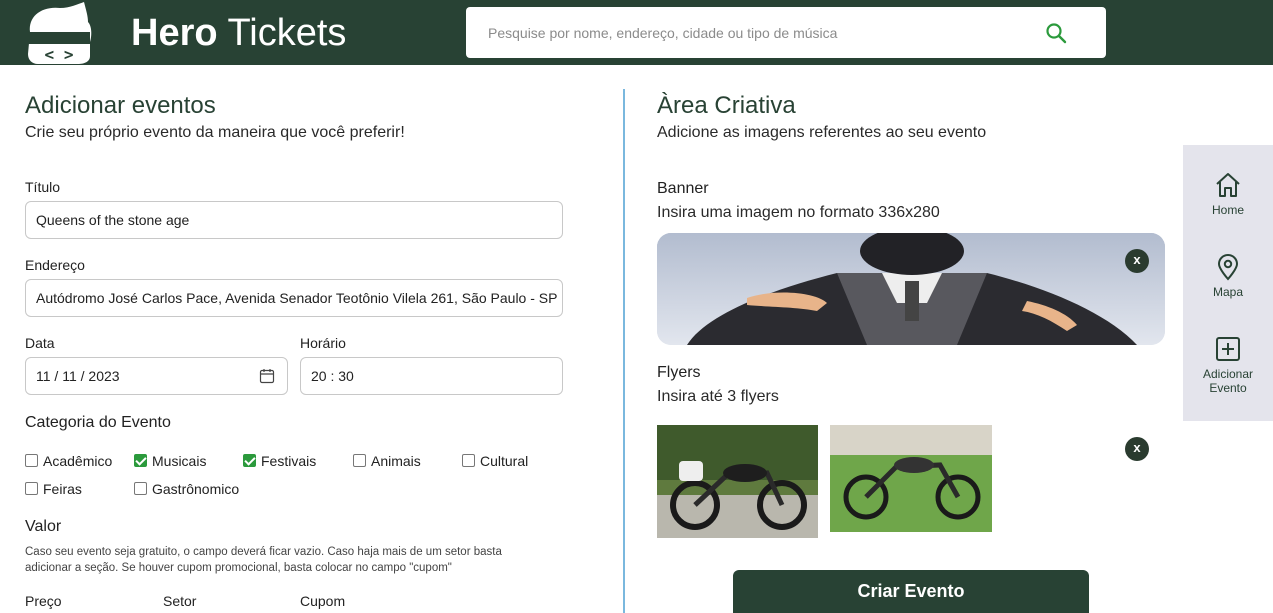  I want to click on top-header: < > Hero Tickets, so click(636, 32).